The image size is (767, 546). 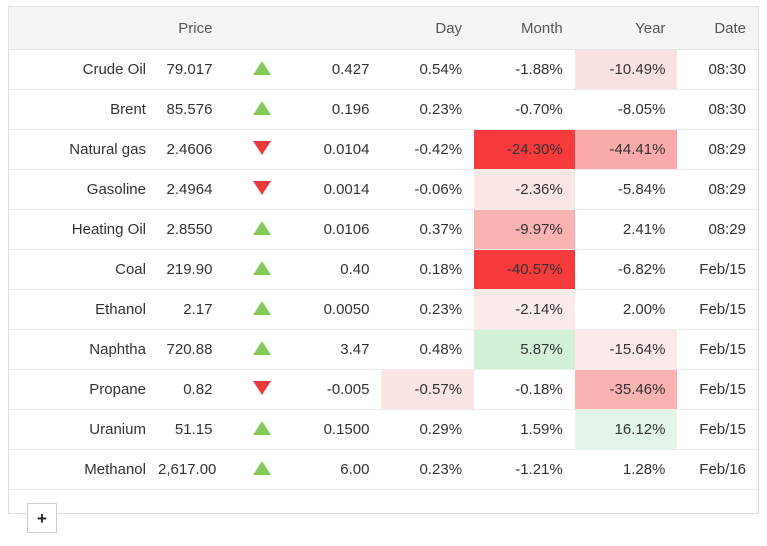 What do you see at coordinates (427, 430) in the screenshot?
I see `cell-day-change: 0.29%` at bounding box center [427, 430].